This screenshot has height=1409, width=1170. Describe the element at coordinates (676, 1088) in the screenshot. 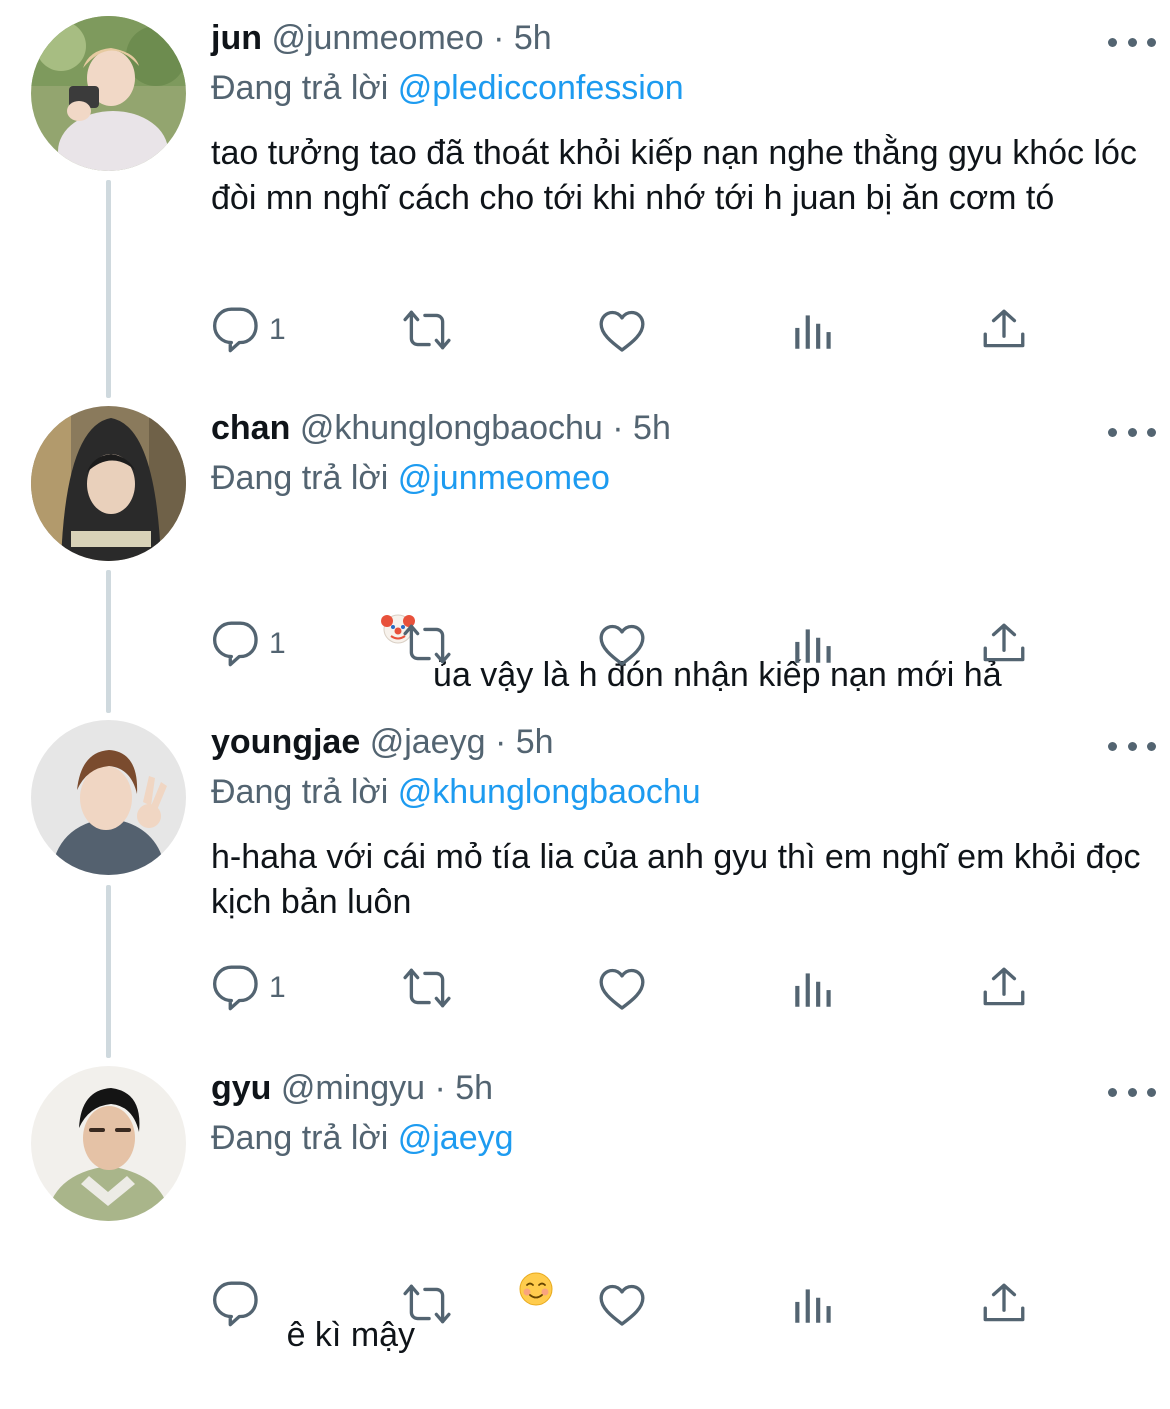

I see `tweet-header: gyu @mingyu · 5h` at that location.